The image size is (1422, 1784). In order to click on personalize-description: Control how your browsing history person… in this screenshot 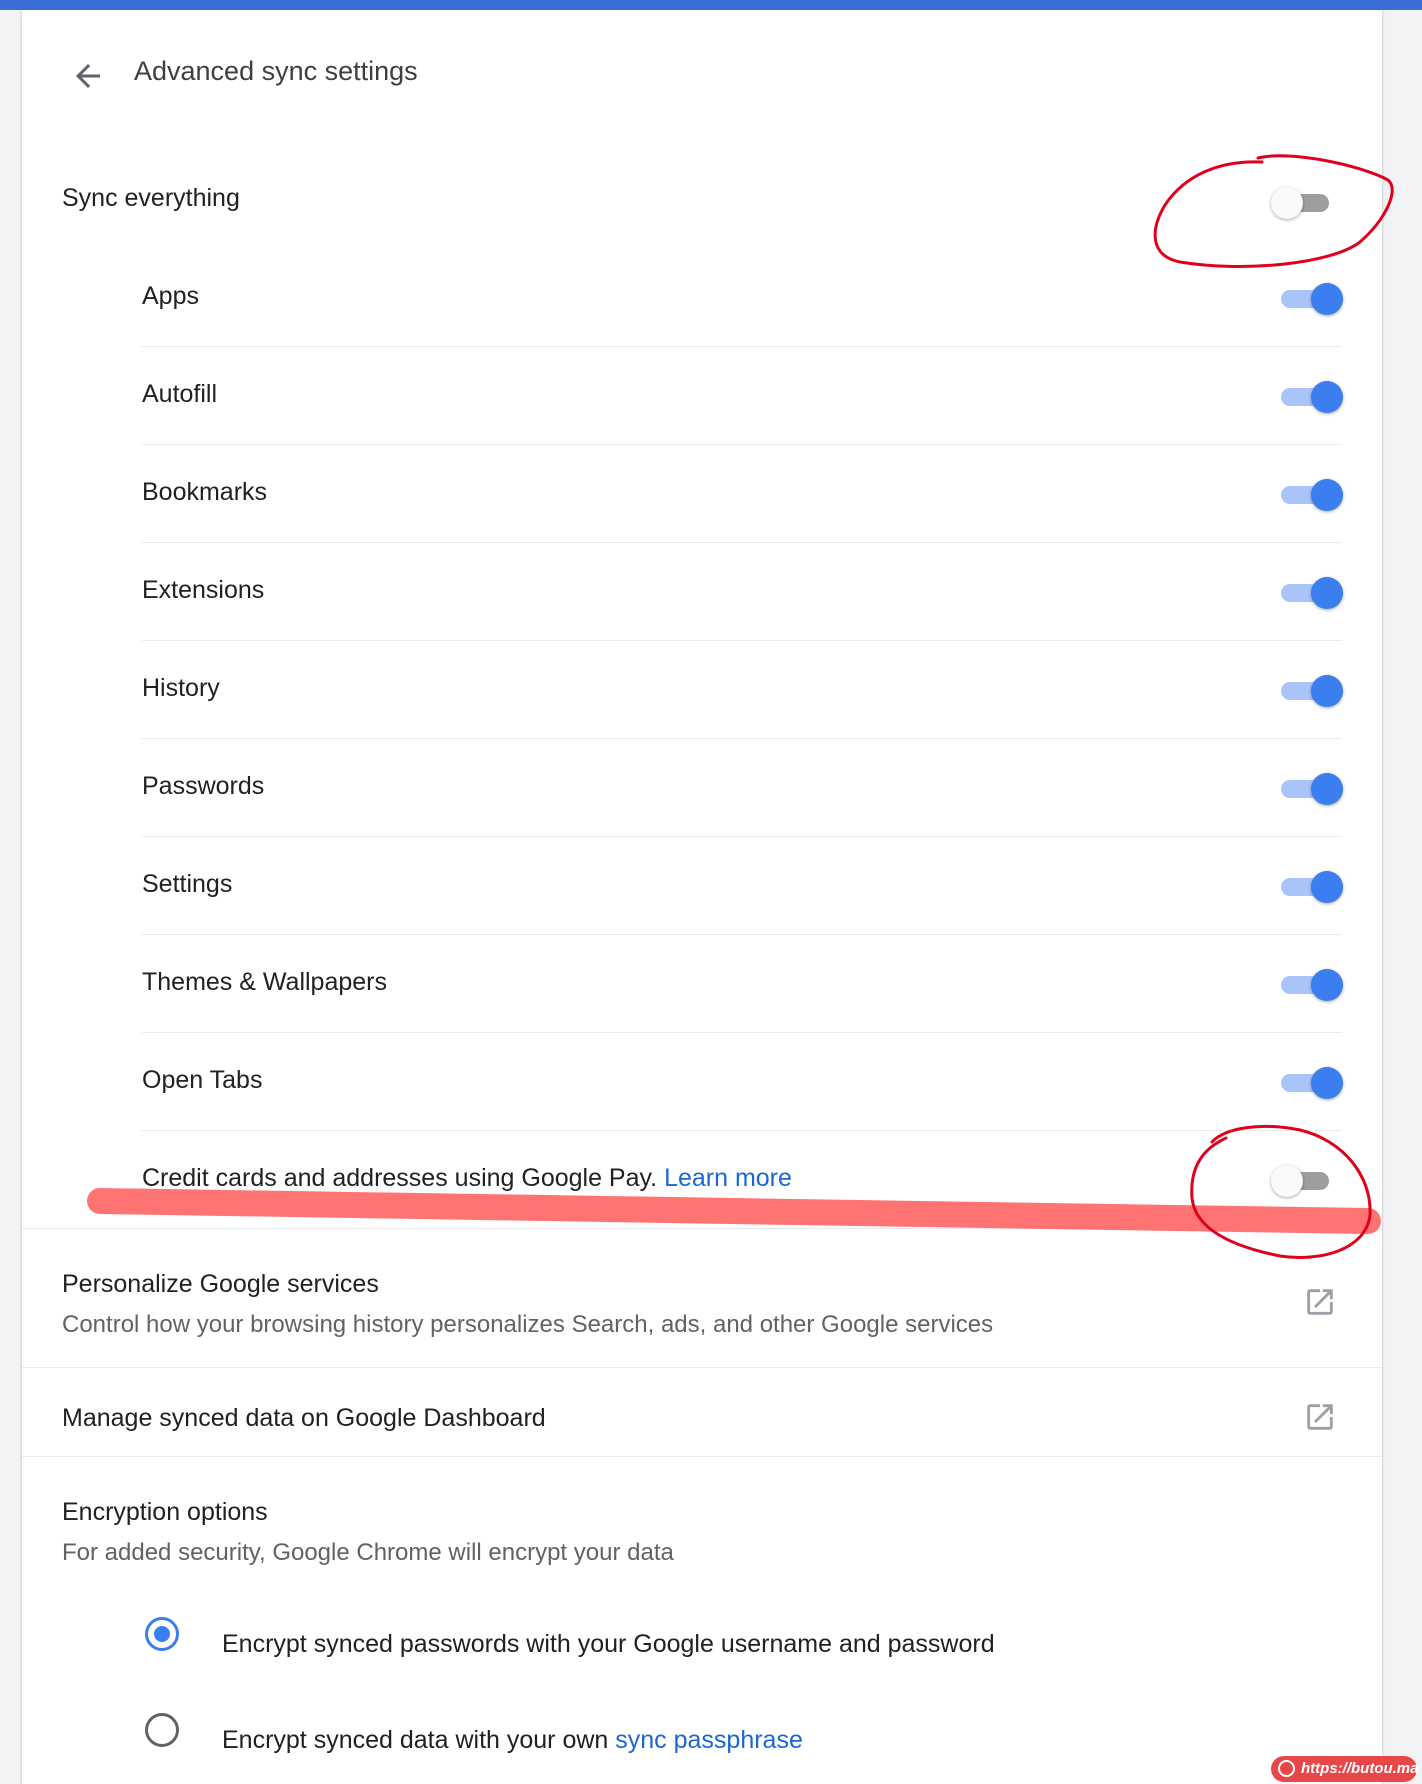, I will do `click(528, 1324)`.